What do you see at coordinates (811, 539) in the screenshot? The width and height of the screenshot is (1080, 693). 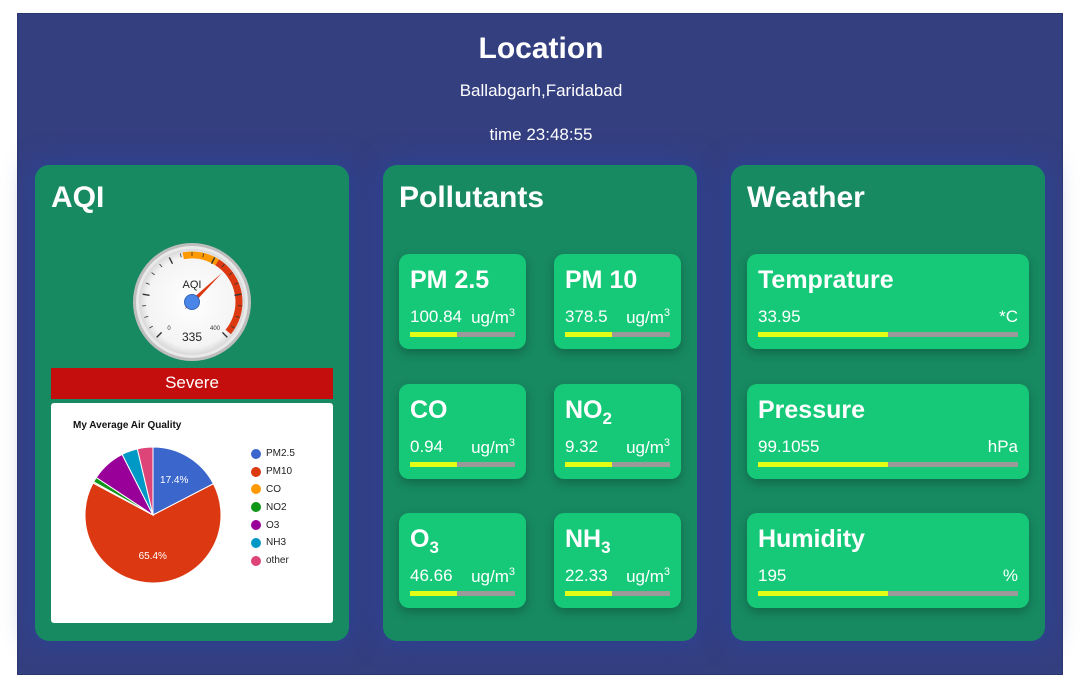 I see `weather-name: Humidity` at bounding box center [811, 539].